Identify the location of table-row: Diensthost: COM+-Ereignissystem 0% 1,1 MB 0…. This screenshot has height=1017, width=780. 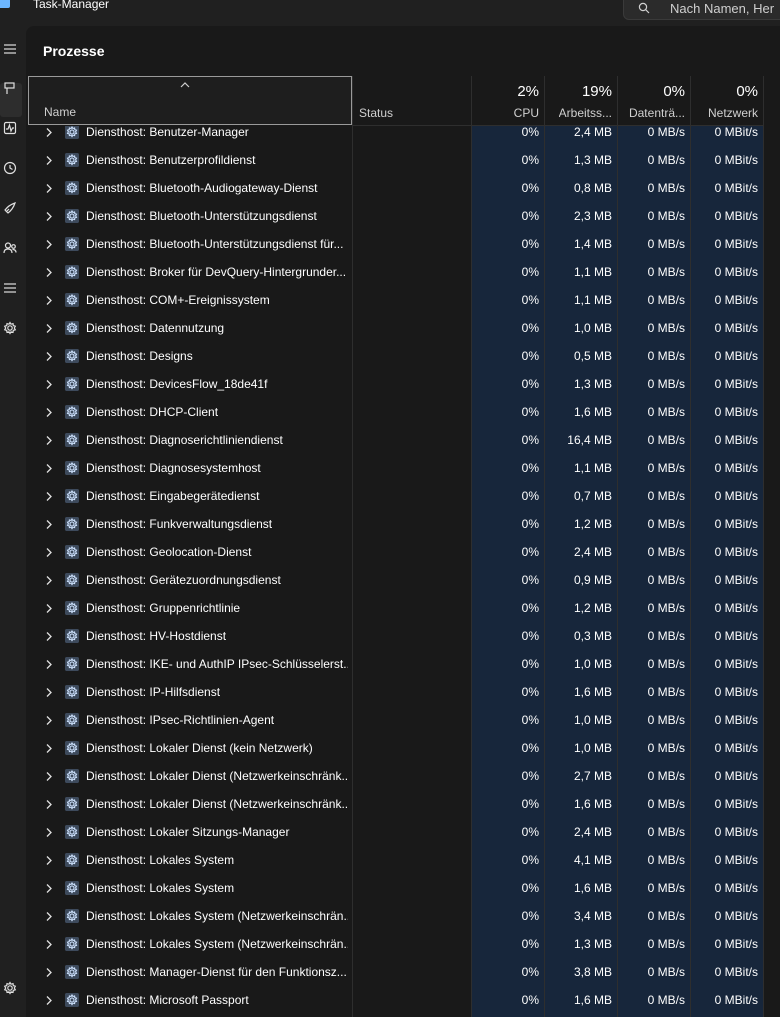
(403, 301).